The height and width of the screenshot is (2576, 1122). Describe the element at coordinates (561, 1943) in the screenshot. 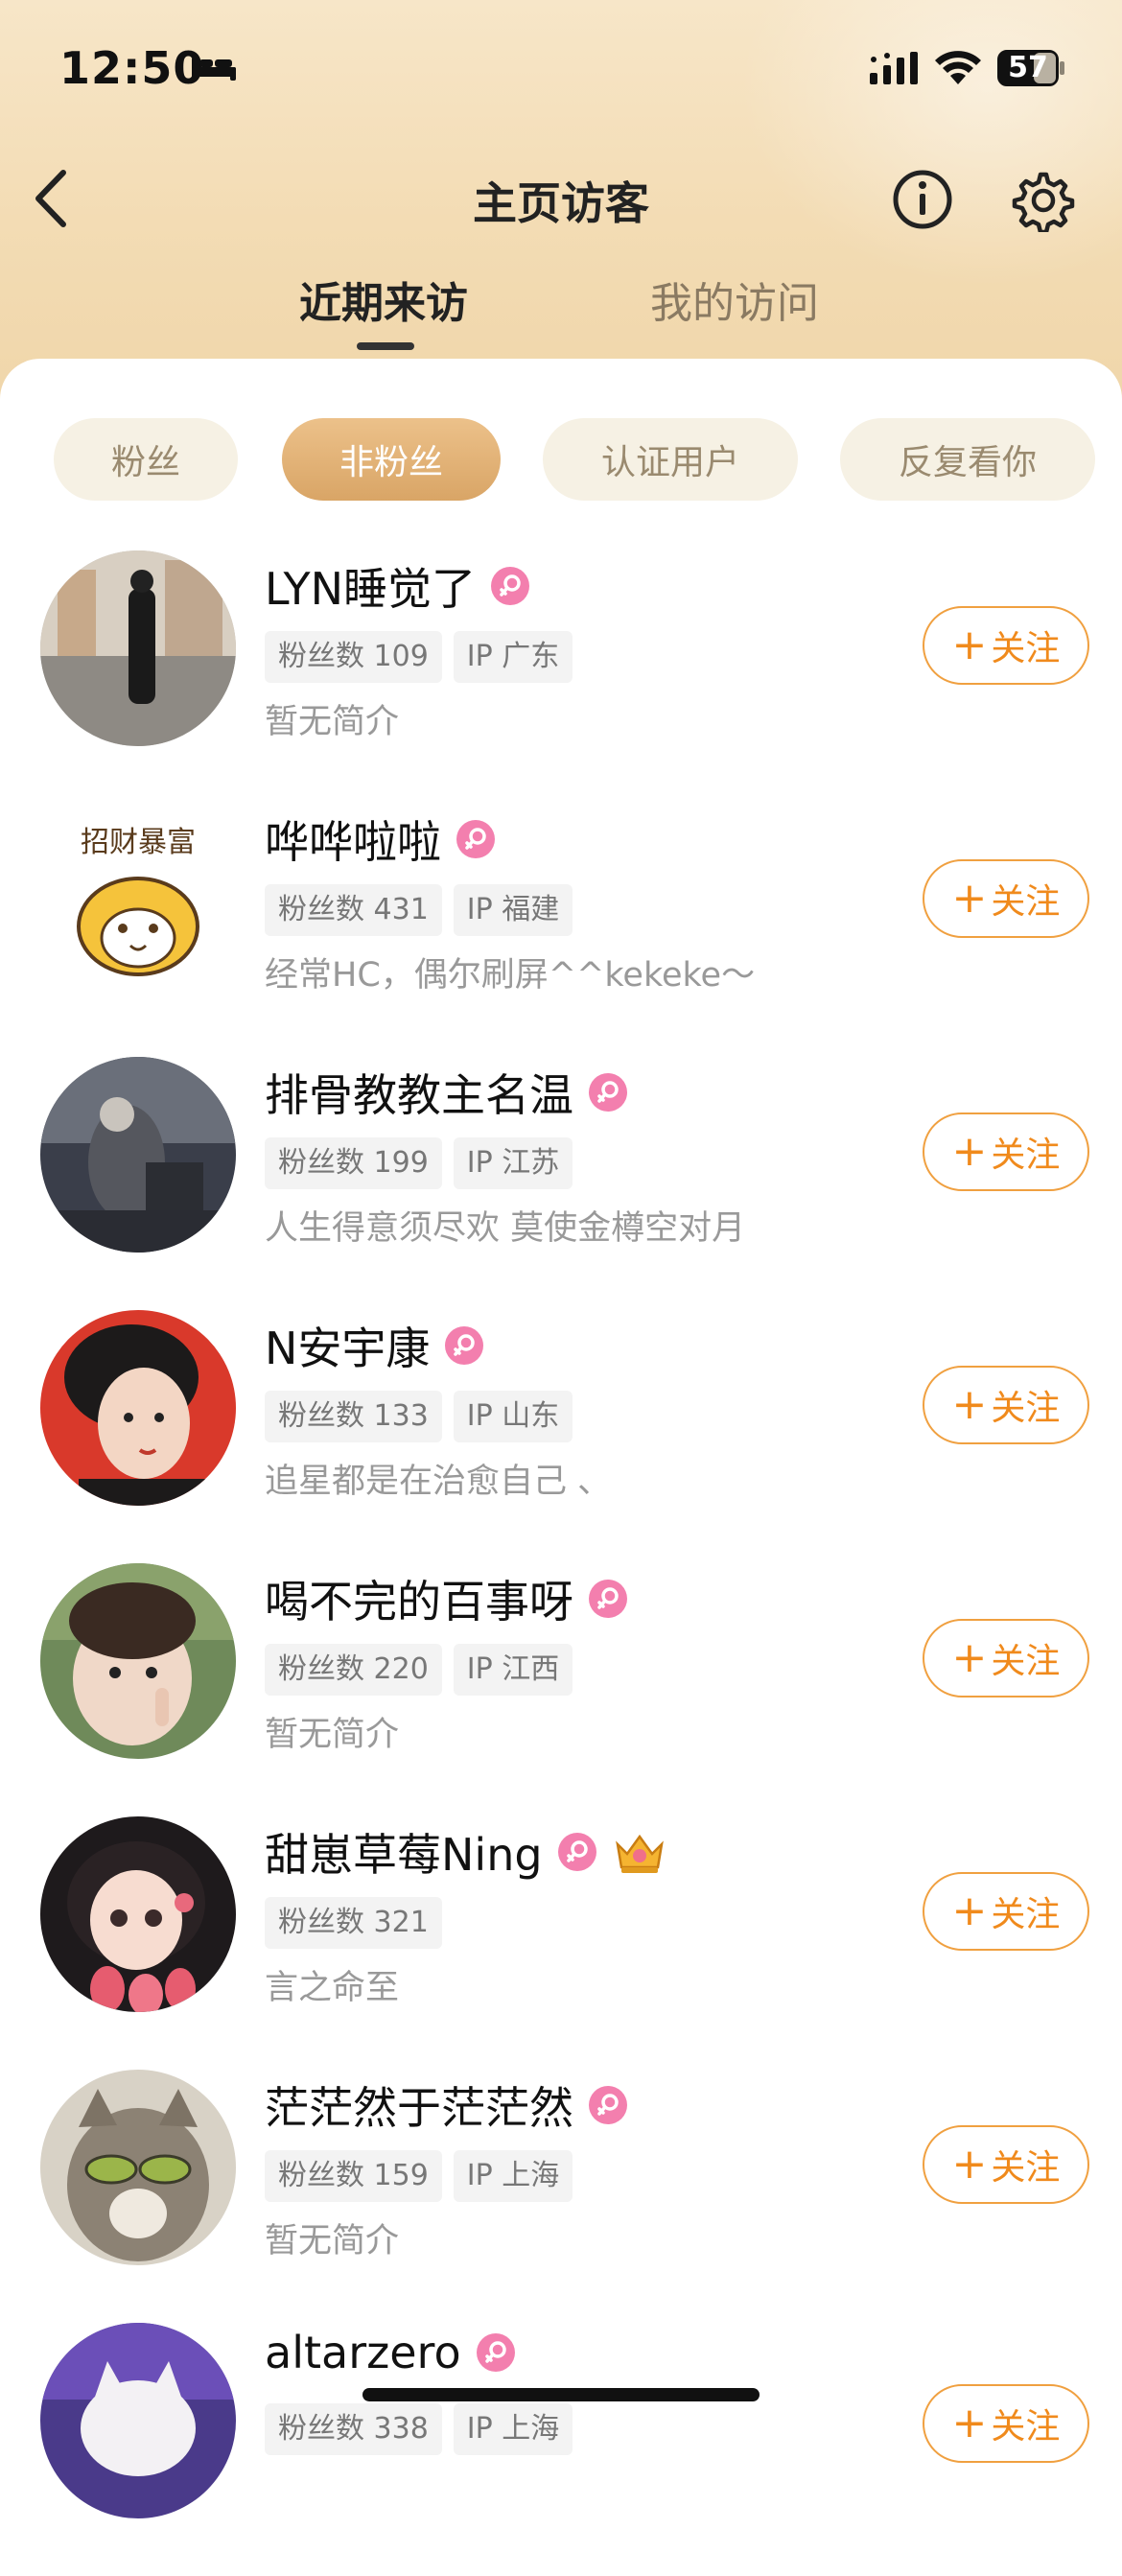

I see `visitor-row: 甜崽草莓Ning 粉丝数 321 言之命至 + 关注` at that location.